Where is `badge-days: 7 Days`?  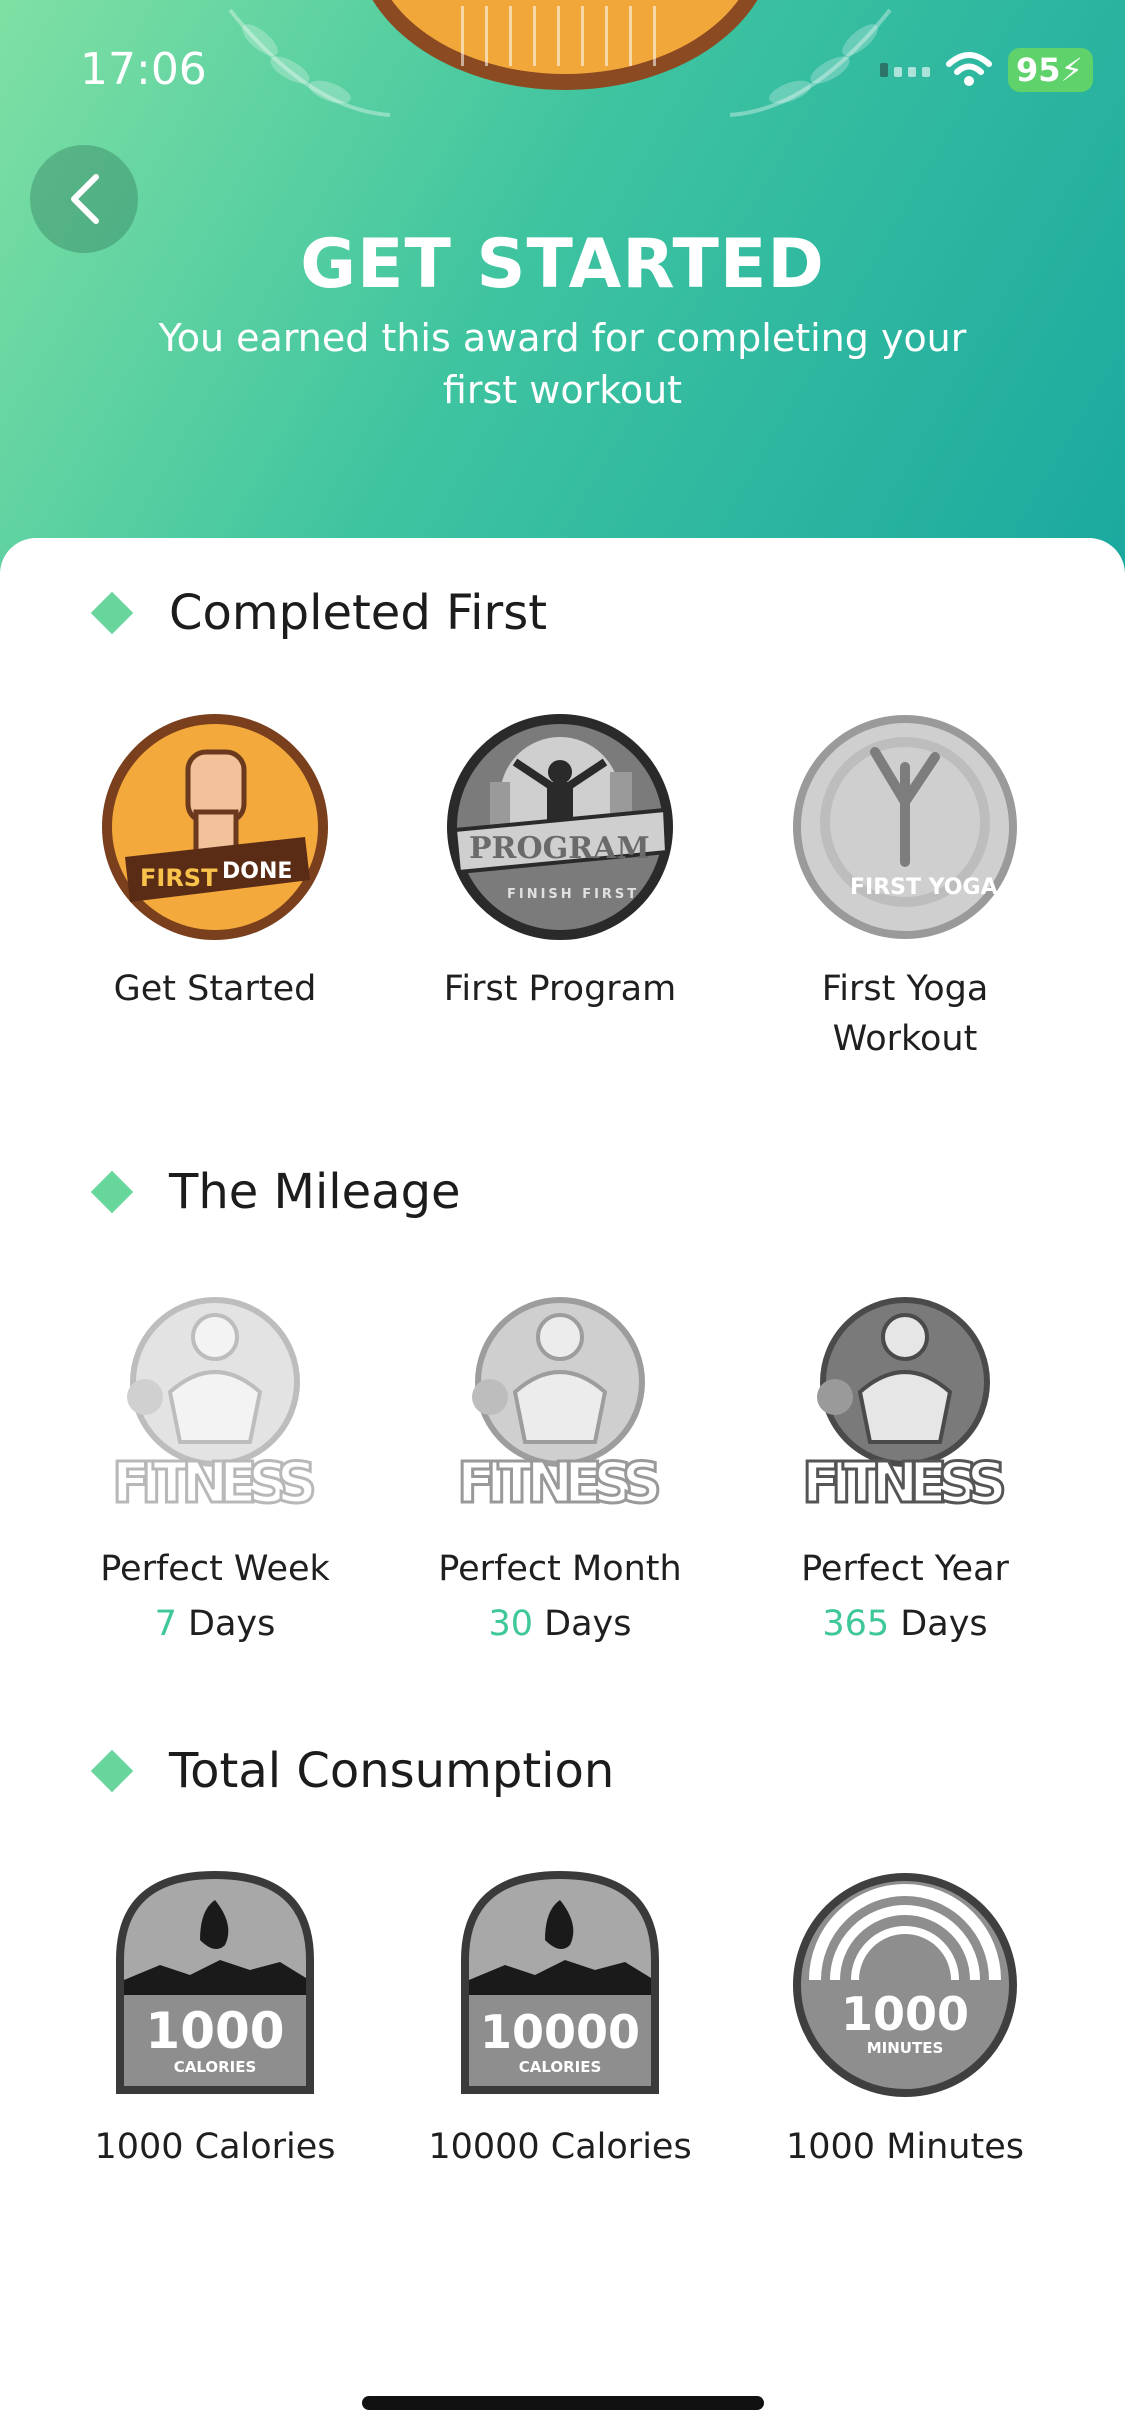
badge-days: 7 Days is located at coordinates (215, 1624).